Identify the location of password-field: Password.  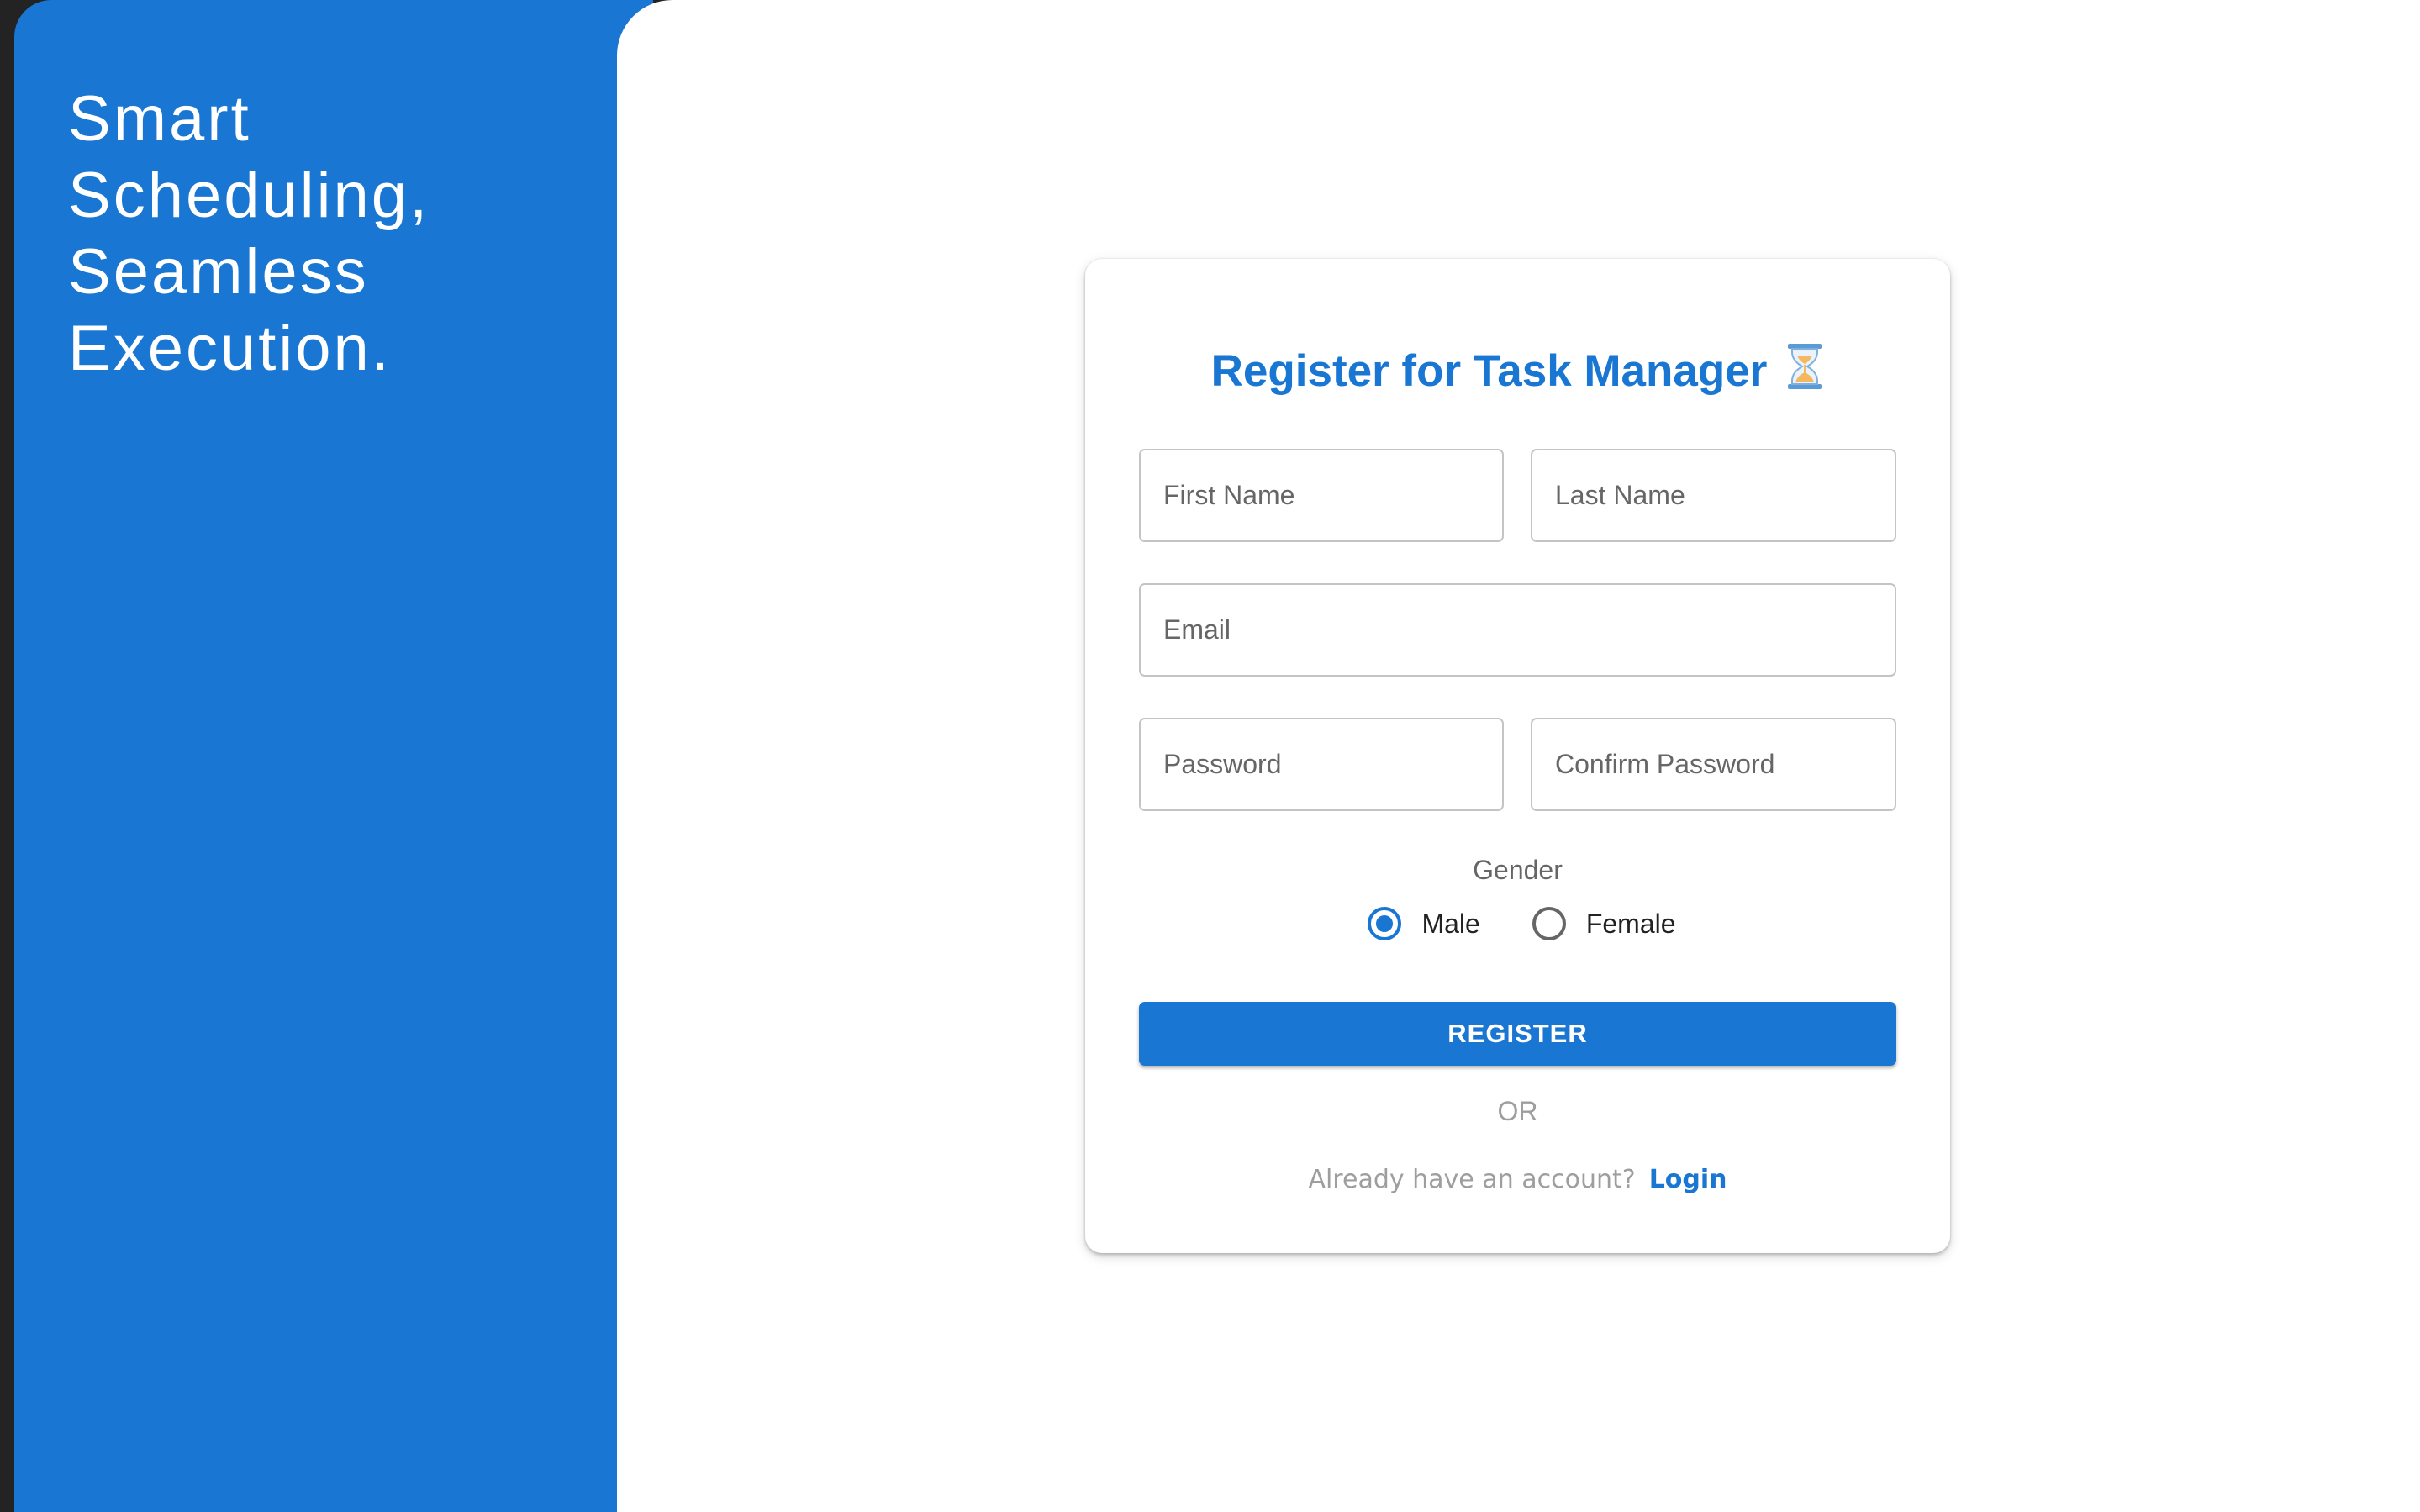
(1321, 764).